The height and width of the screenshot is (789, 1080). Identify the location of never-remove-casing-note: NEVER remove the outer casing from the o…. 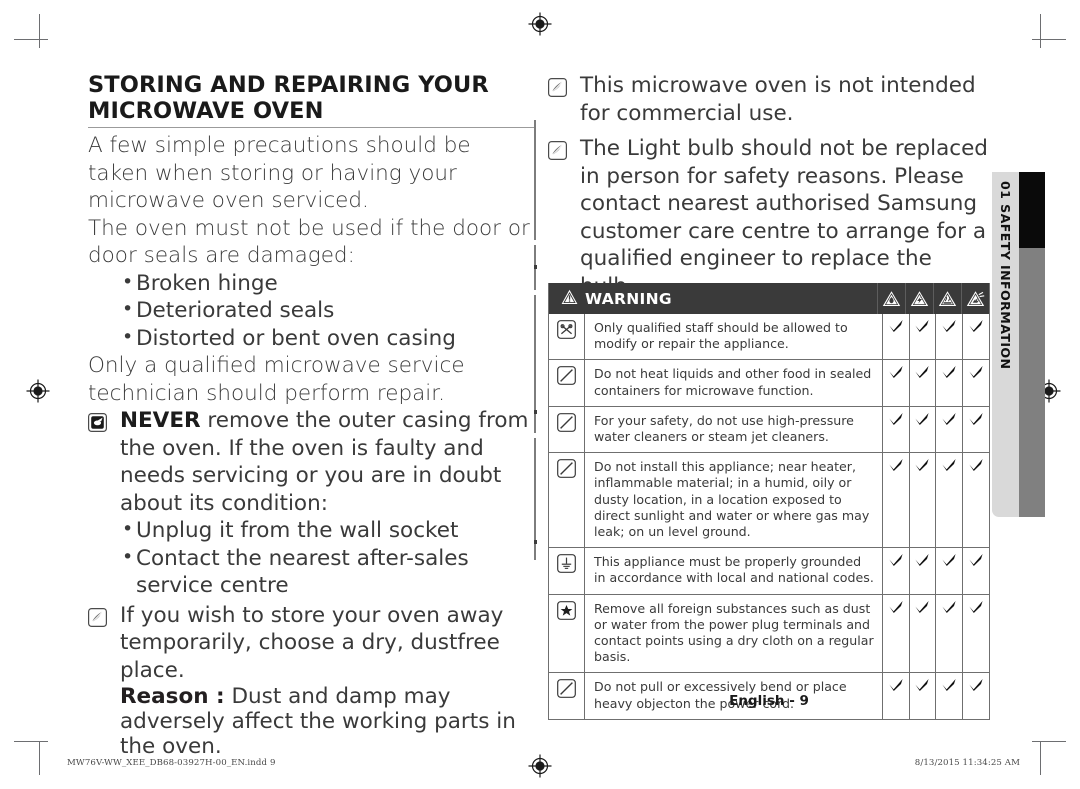
(312, 462).